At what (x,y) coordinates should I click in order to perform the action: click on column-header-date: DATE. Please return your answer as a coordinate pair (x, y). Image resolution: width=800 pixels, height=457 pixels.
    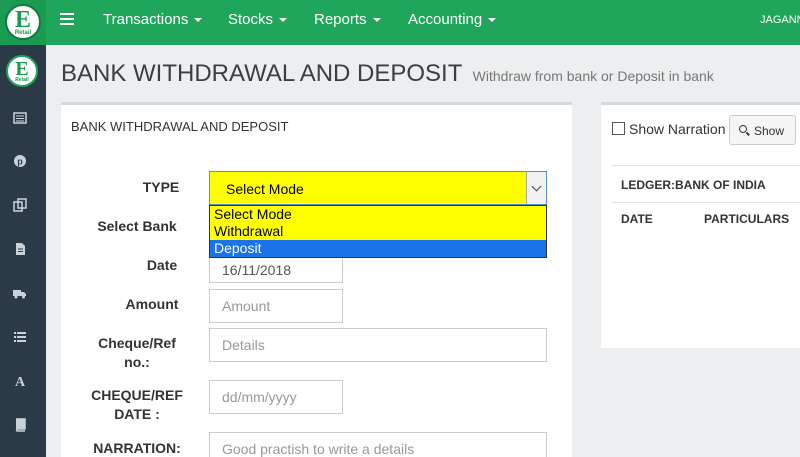
    Looking at the image, I should click on (637, 219).